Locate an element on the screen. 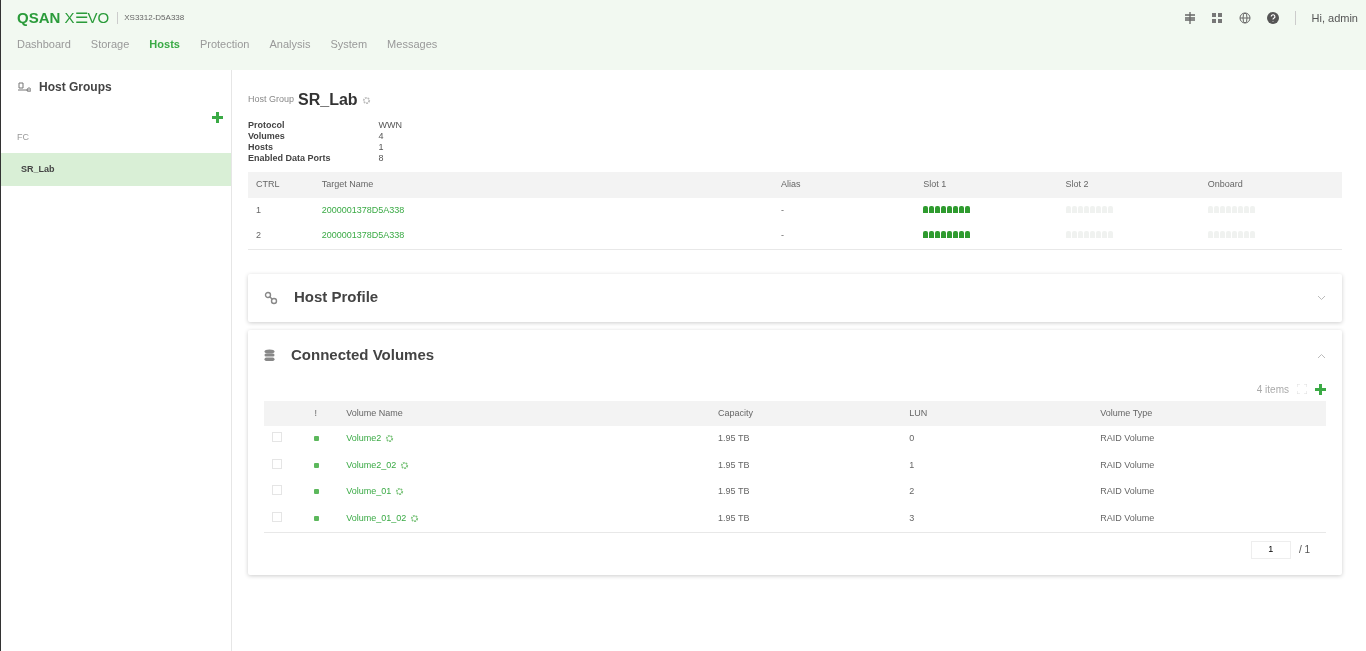 The image size is (1366, 651). volume-link: Volume2_02 is located at coordinates (371, 465).